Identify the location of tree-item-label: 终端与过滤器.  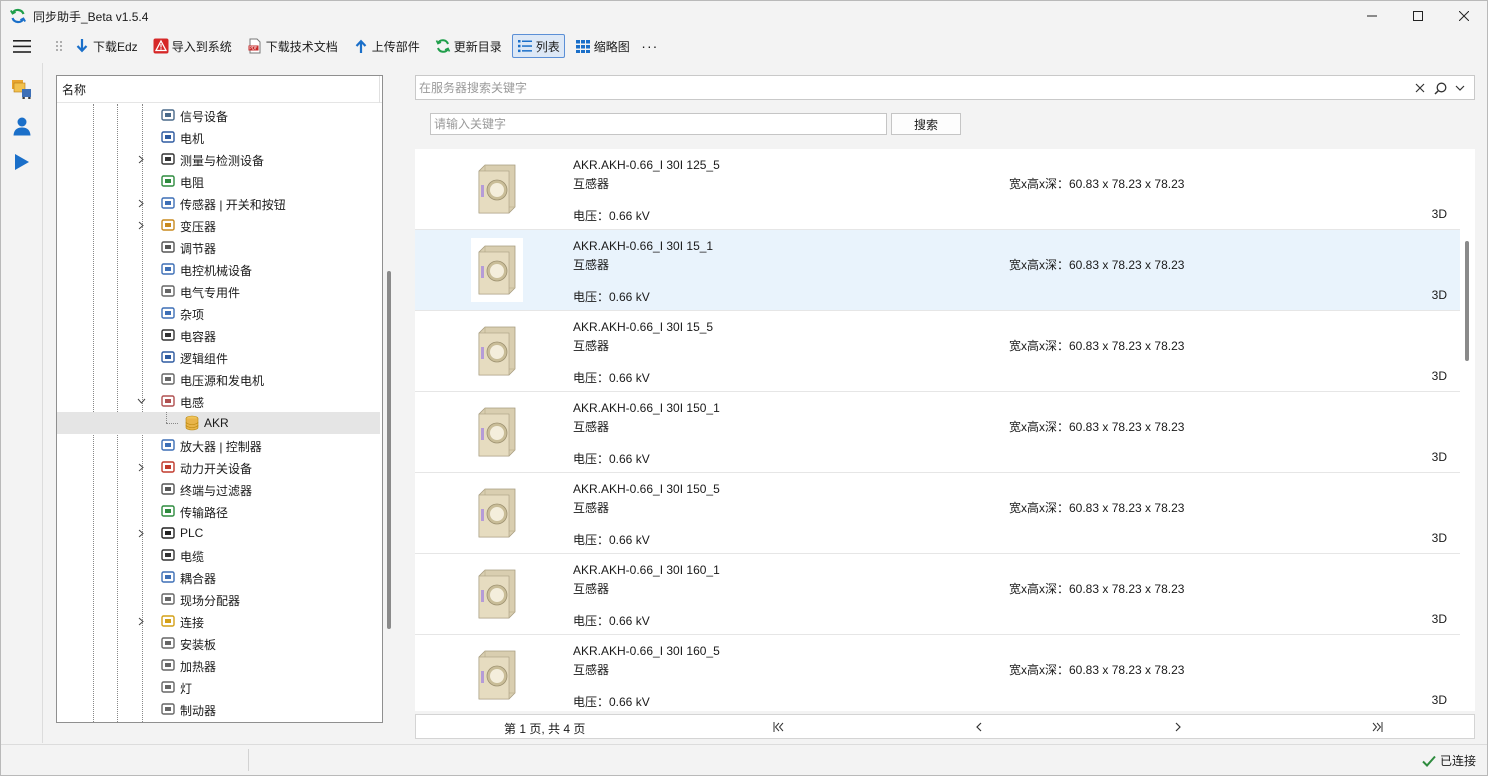
(216, 491).